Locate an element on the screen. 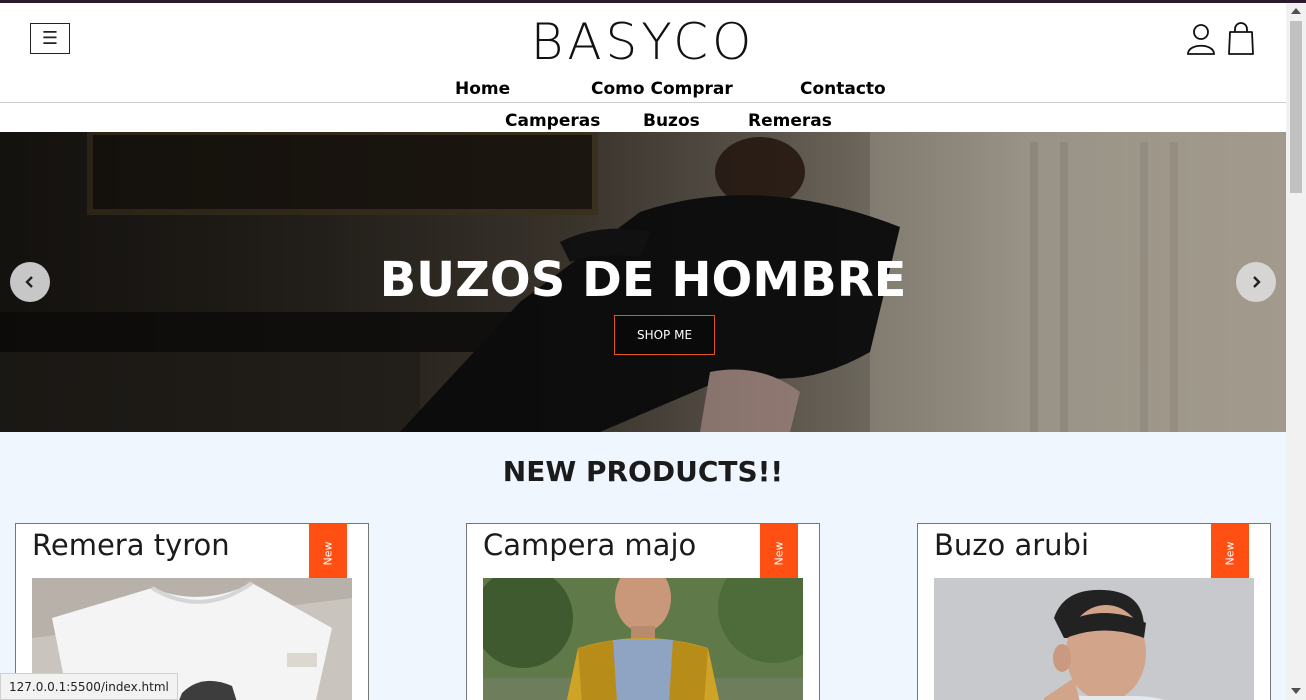 Image resolution: width=1306 pixels, height=700 pixels. chevron-right-icon is located at coordinates (1257, 282).